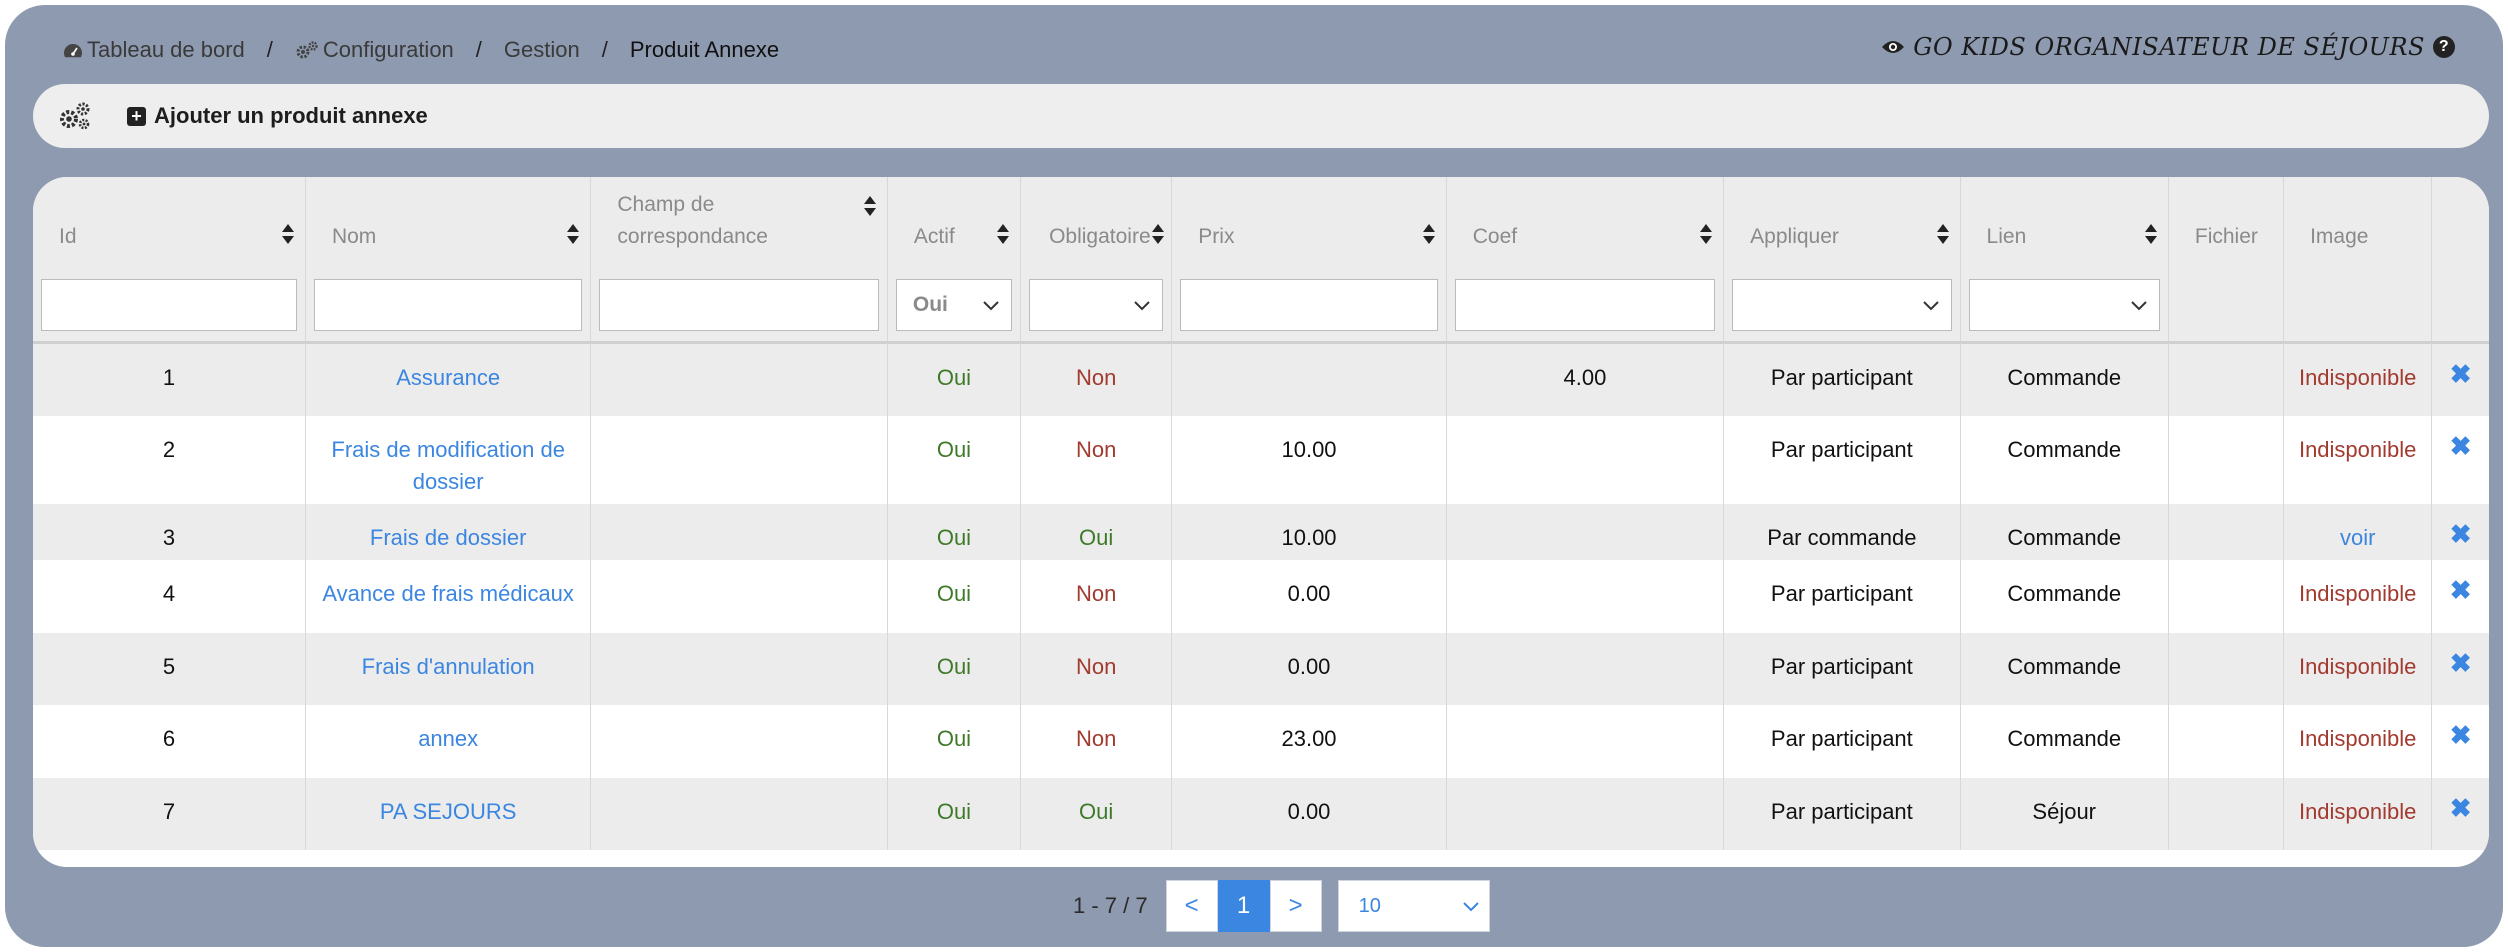 The width and height of the screenshot is (2508, 952). What do you see at coordinates (374, 50) in the screenshot?
I see `breadcrumb-item-configuration: Configuration` at bounding box center [374, 50].